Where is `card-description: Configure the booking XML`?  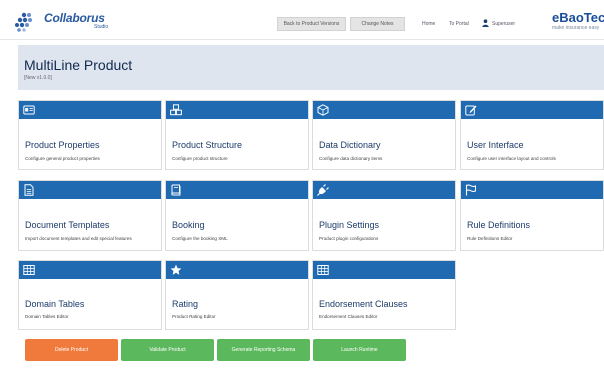
card-description: Configure the booking XML is located at coordinates (200, 238).